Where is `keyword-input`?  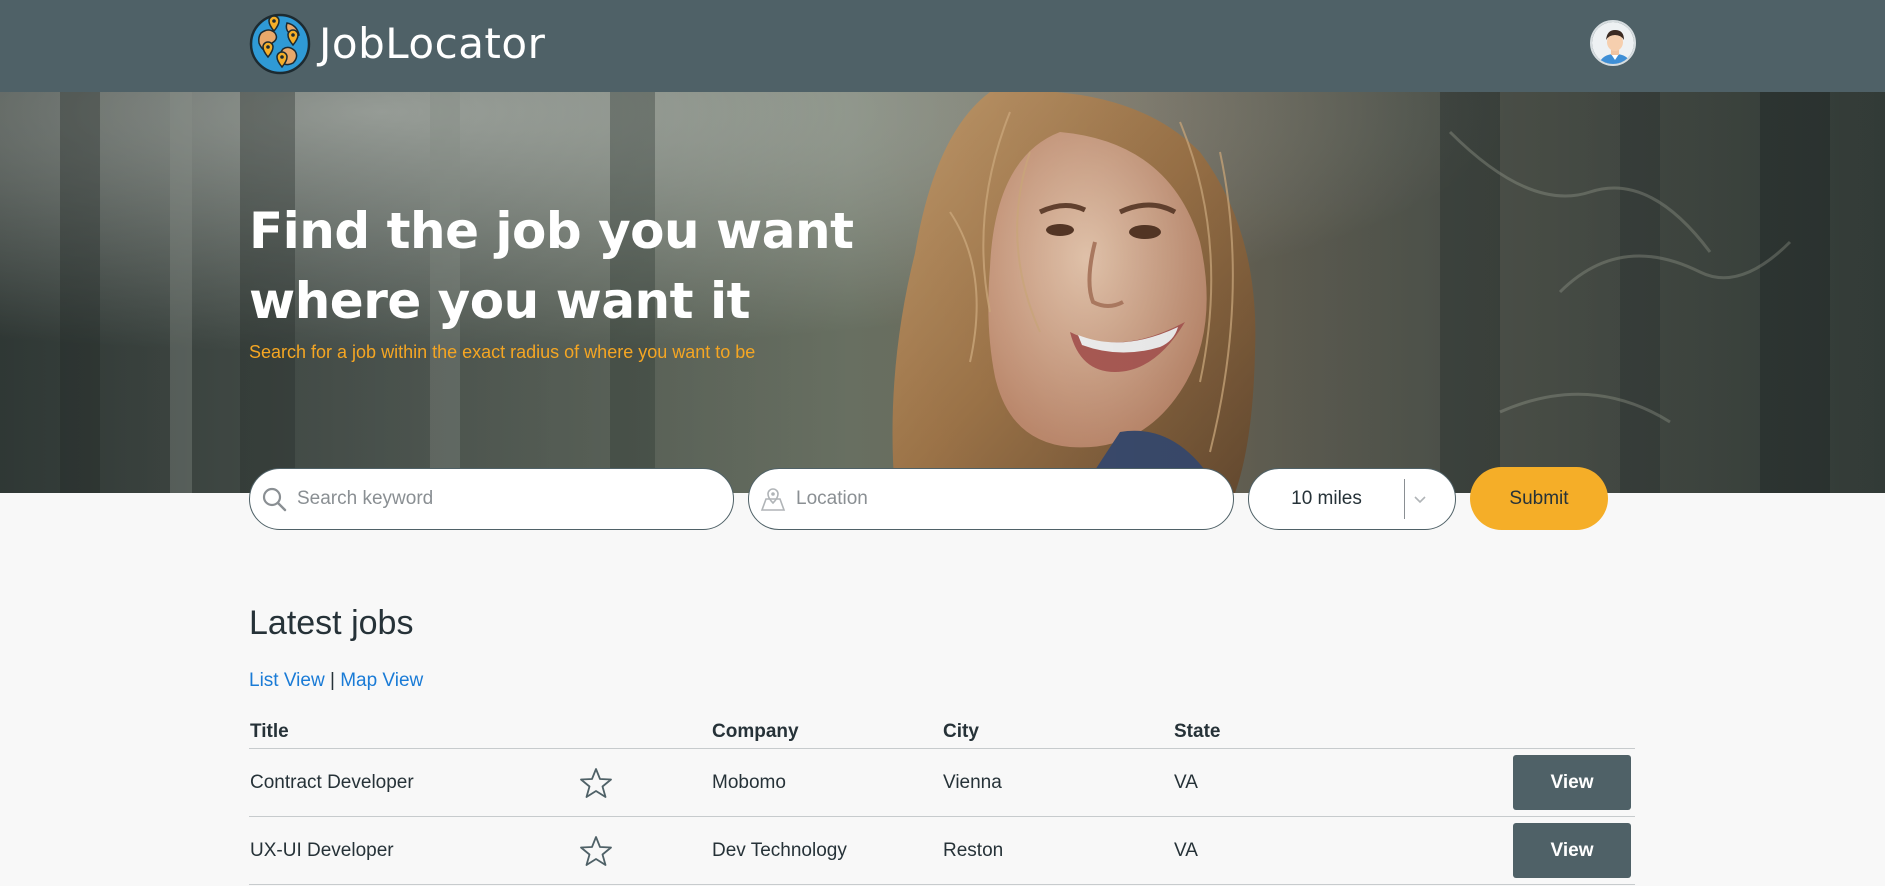 keyword-input is located at coordinates (515, 499).